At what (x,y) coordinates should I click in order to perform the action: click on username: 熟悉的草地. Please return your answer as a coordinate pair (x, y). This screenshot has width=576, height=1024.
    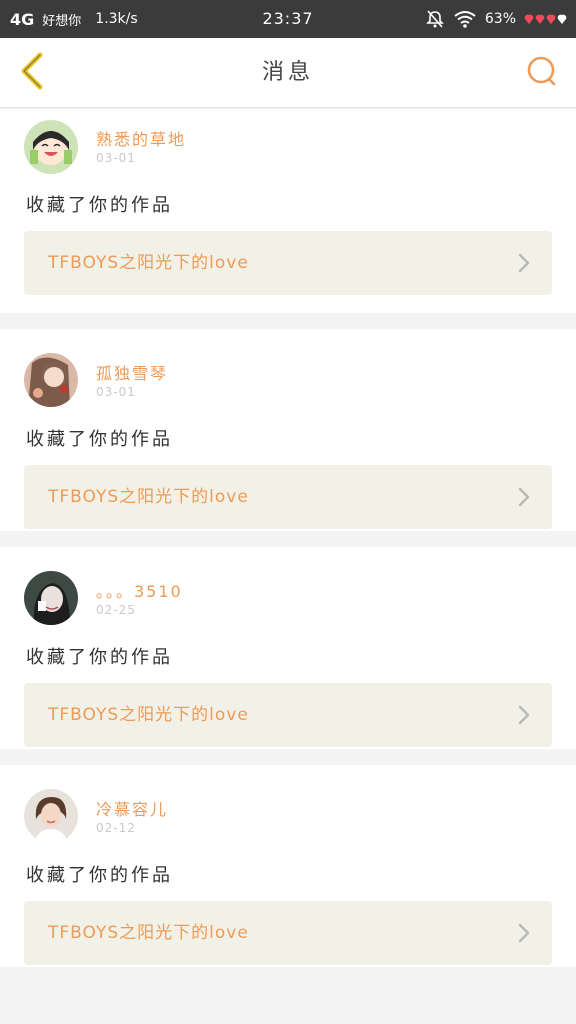
    Looking at the image, I should click on (141, 138).